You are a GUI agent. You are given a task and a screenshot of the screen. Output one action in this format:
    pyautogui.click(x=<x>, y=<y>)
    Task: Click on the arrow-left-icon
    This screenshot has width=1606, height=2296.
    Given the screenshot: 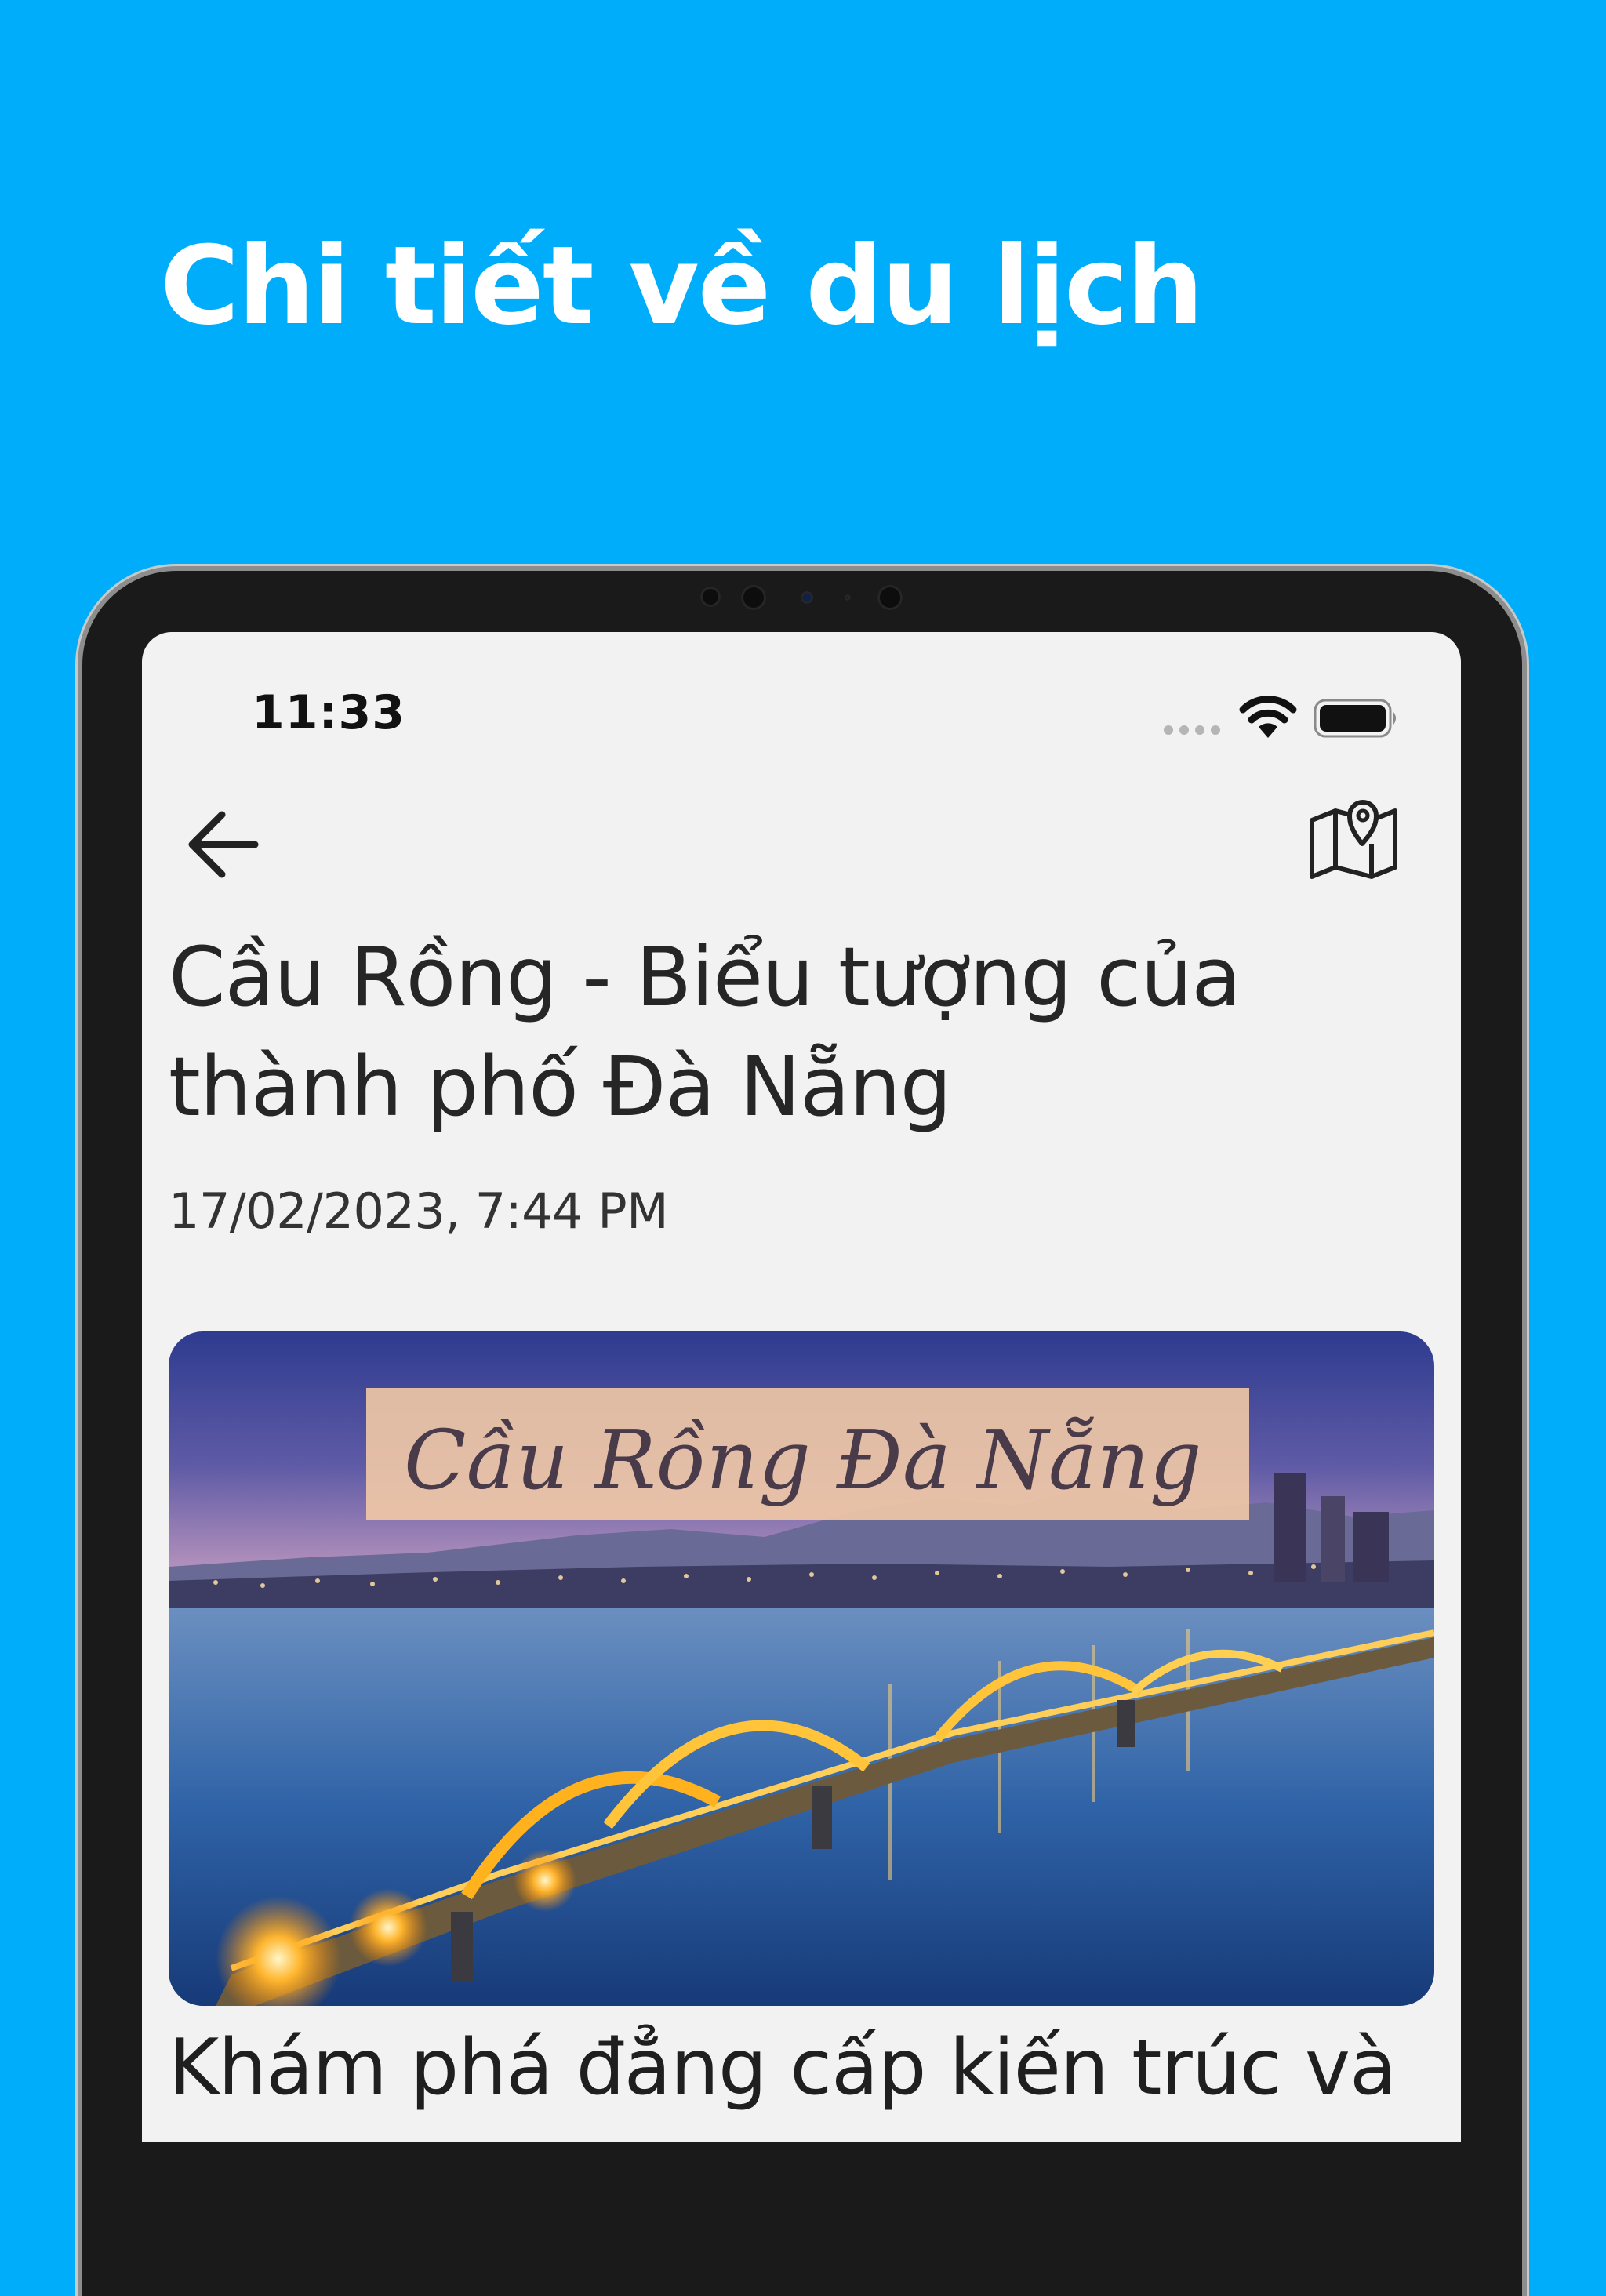 What is the action you would take?
    pyautogui.click(x=223, y=844)
    